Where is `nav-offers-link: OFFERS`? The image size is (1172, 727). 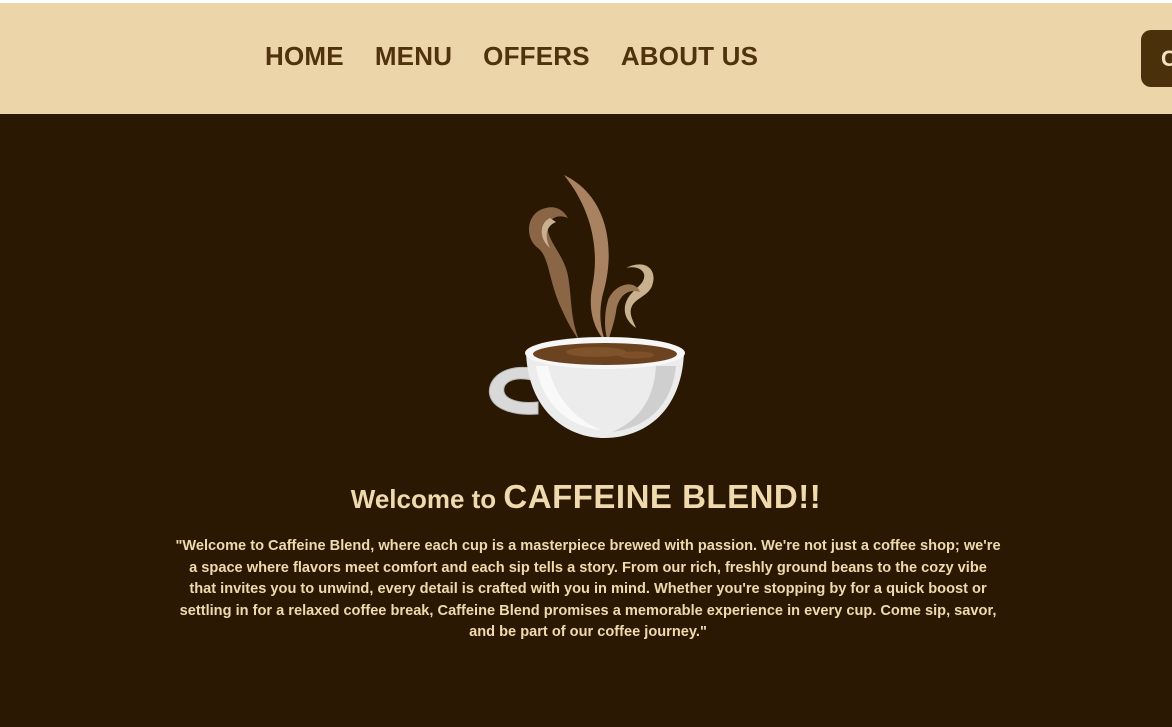 nav-offers-link: OFFERS is located at coordinates (536, 56).